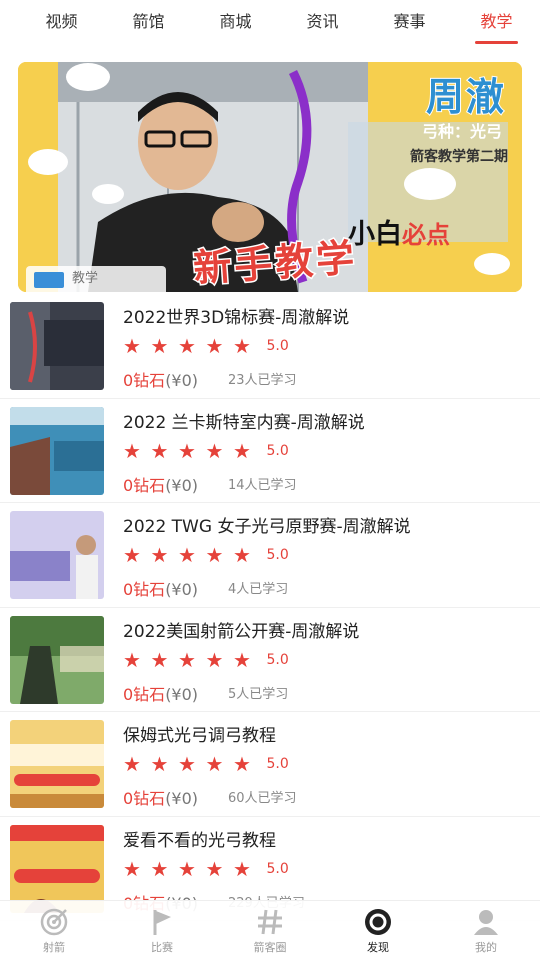 This screenshot has height=960, width=540. I want to click on tab-video: 视频, so click(61, 23).